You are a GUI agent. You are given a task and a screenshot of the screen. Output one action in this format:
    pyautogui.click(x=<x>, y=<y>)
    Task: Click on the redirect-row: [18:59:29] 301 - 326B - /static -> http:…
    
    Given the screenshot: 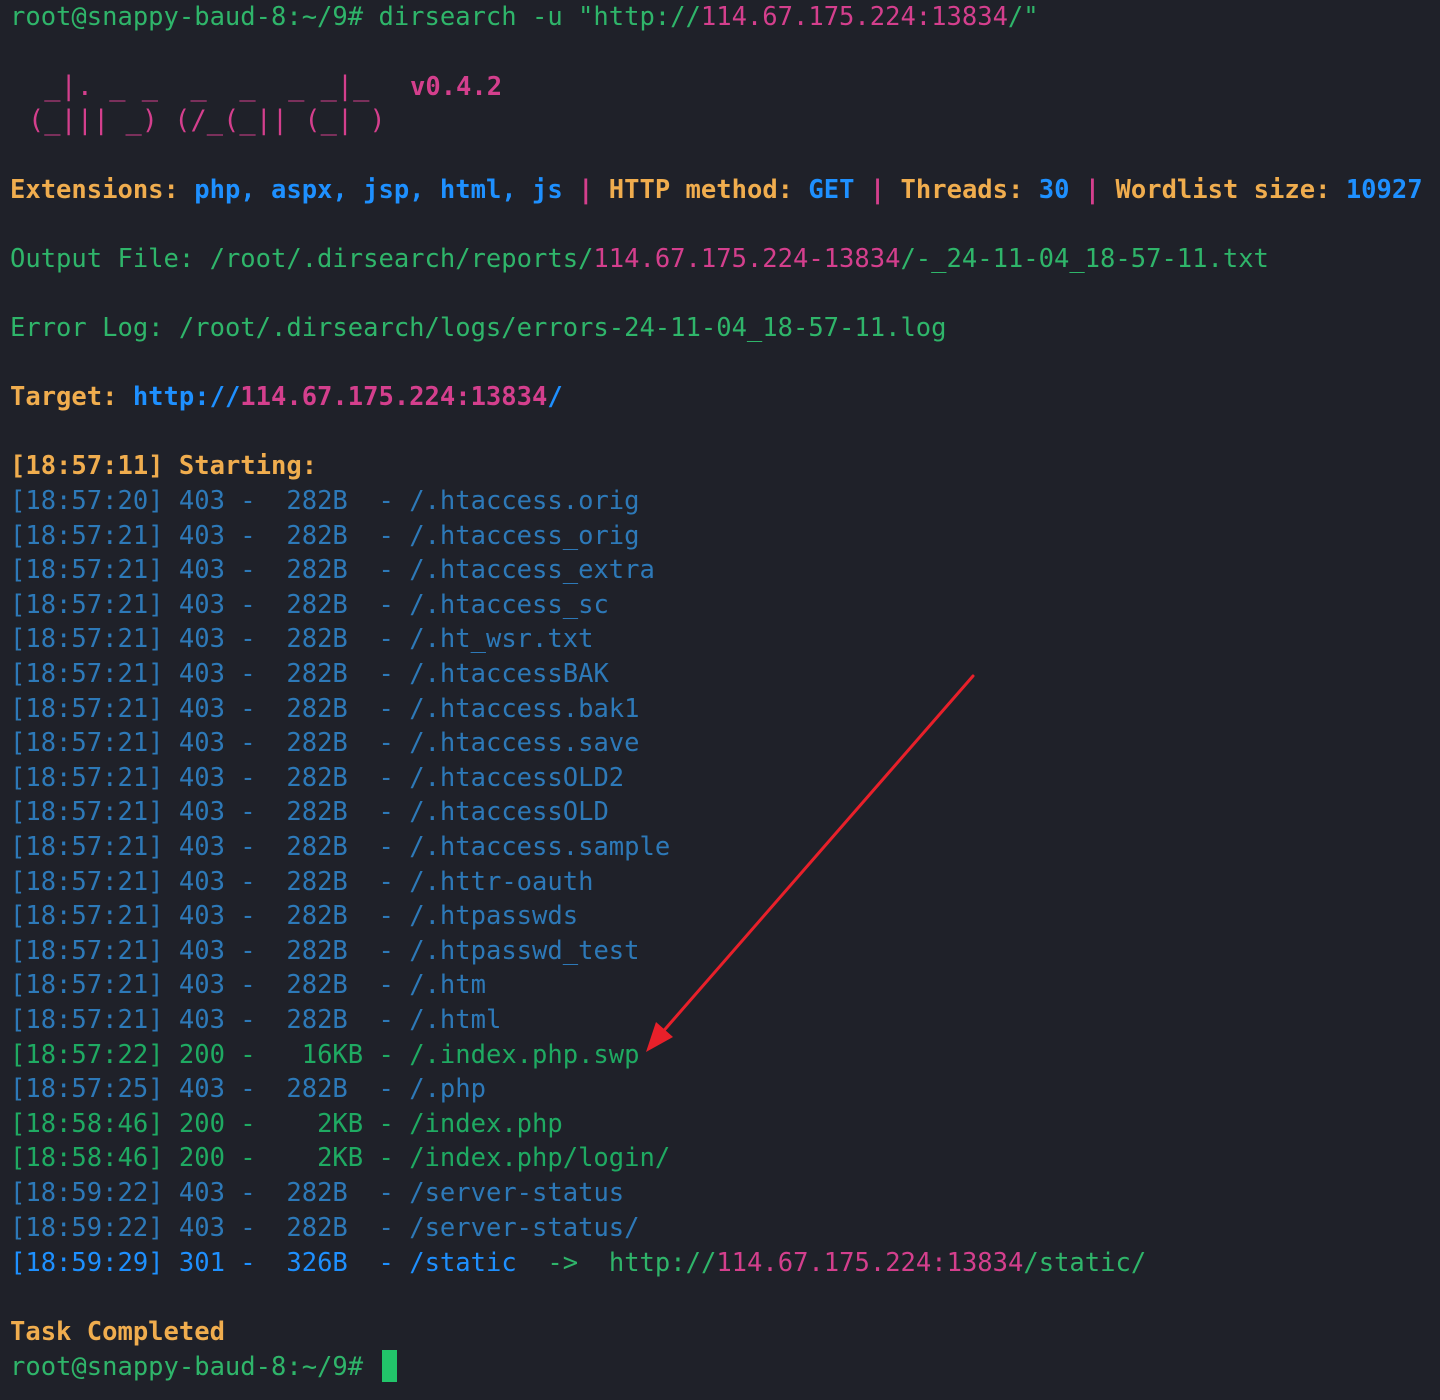 What is the action you would take?
    pyautogui.click(x=578, y=1263)
    